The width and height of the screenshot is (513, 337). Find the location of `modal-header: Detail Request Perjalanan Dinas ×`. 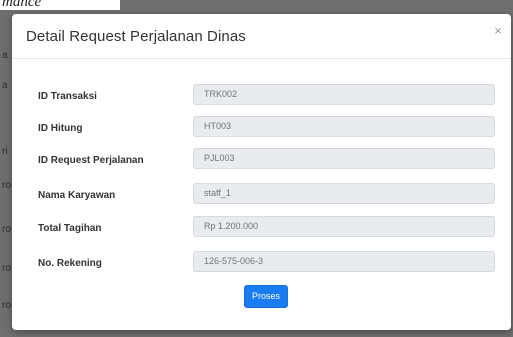

modal-header: Detail Request Perjalanan Dinas × is located at coordinates (261, 36).